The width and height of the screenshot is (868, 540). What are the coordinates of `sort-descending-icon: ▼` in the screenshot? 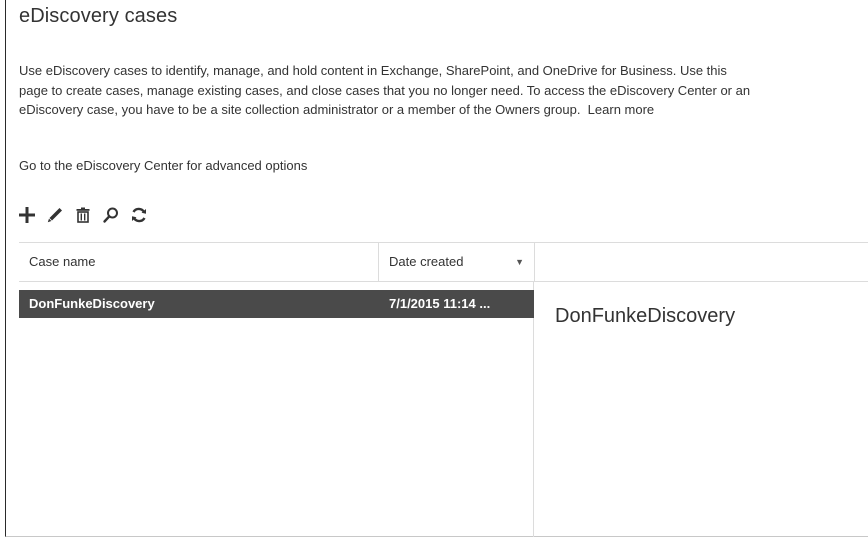 It's located at (519, 262).